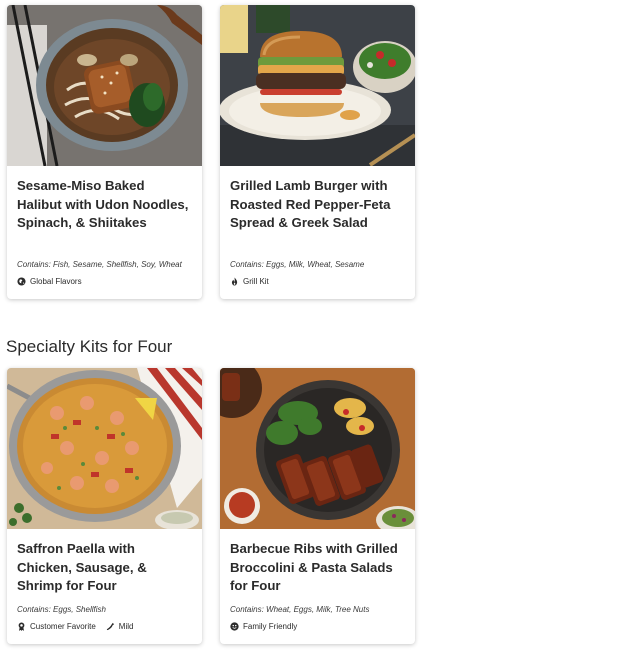 The width and height of the screenshot is (641, 662). What do you see at coordinates (110, 626) in the screenshot?
I see `pepper-icon` at bounding box center [110, 626].